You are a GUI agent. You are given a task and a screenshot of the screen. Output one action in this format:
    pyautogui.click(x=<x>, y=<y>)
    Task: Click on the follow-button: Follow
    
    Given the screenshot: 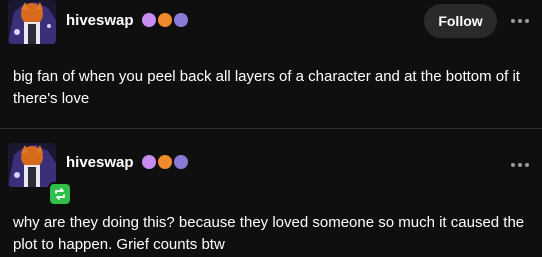 What is the action you would take?
    pyautogui.click(x=460, y=21)
    